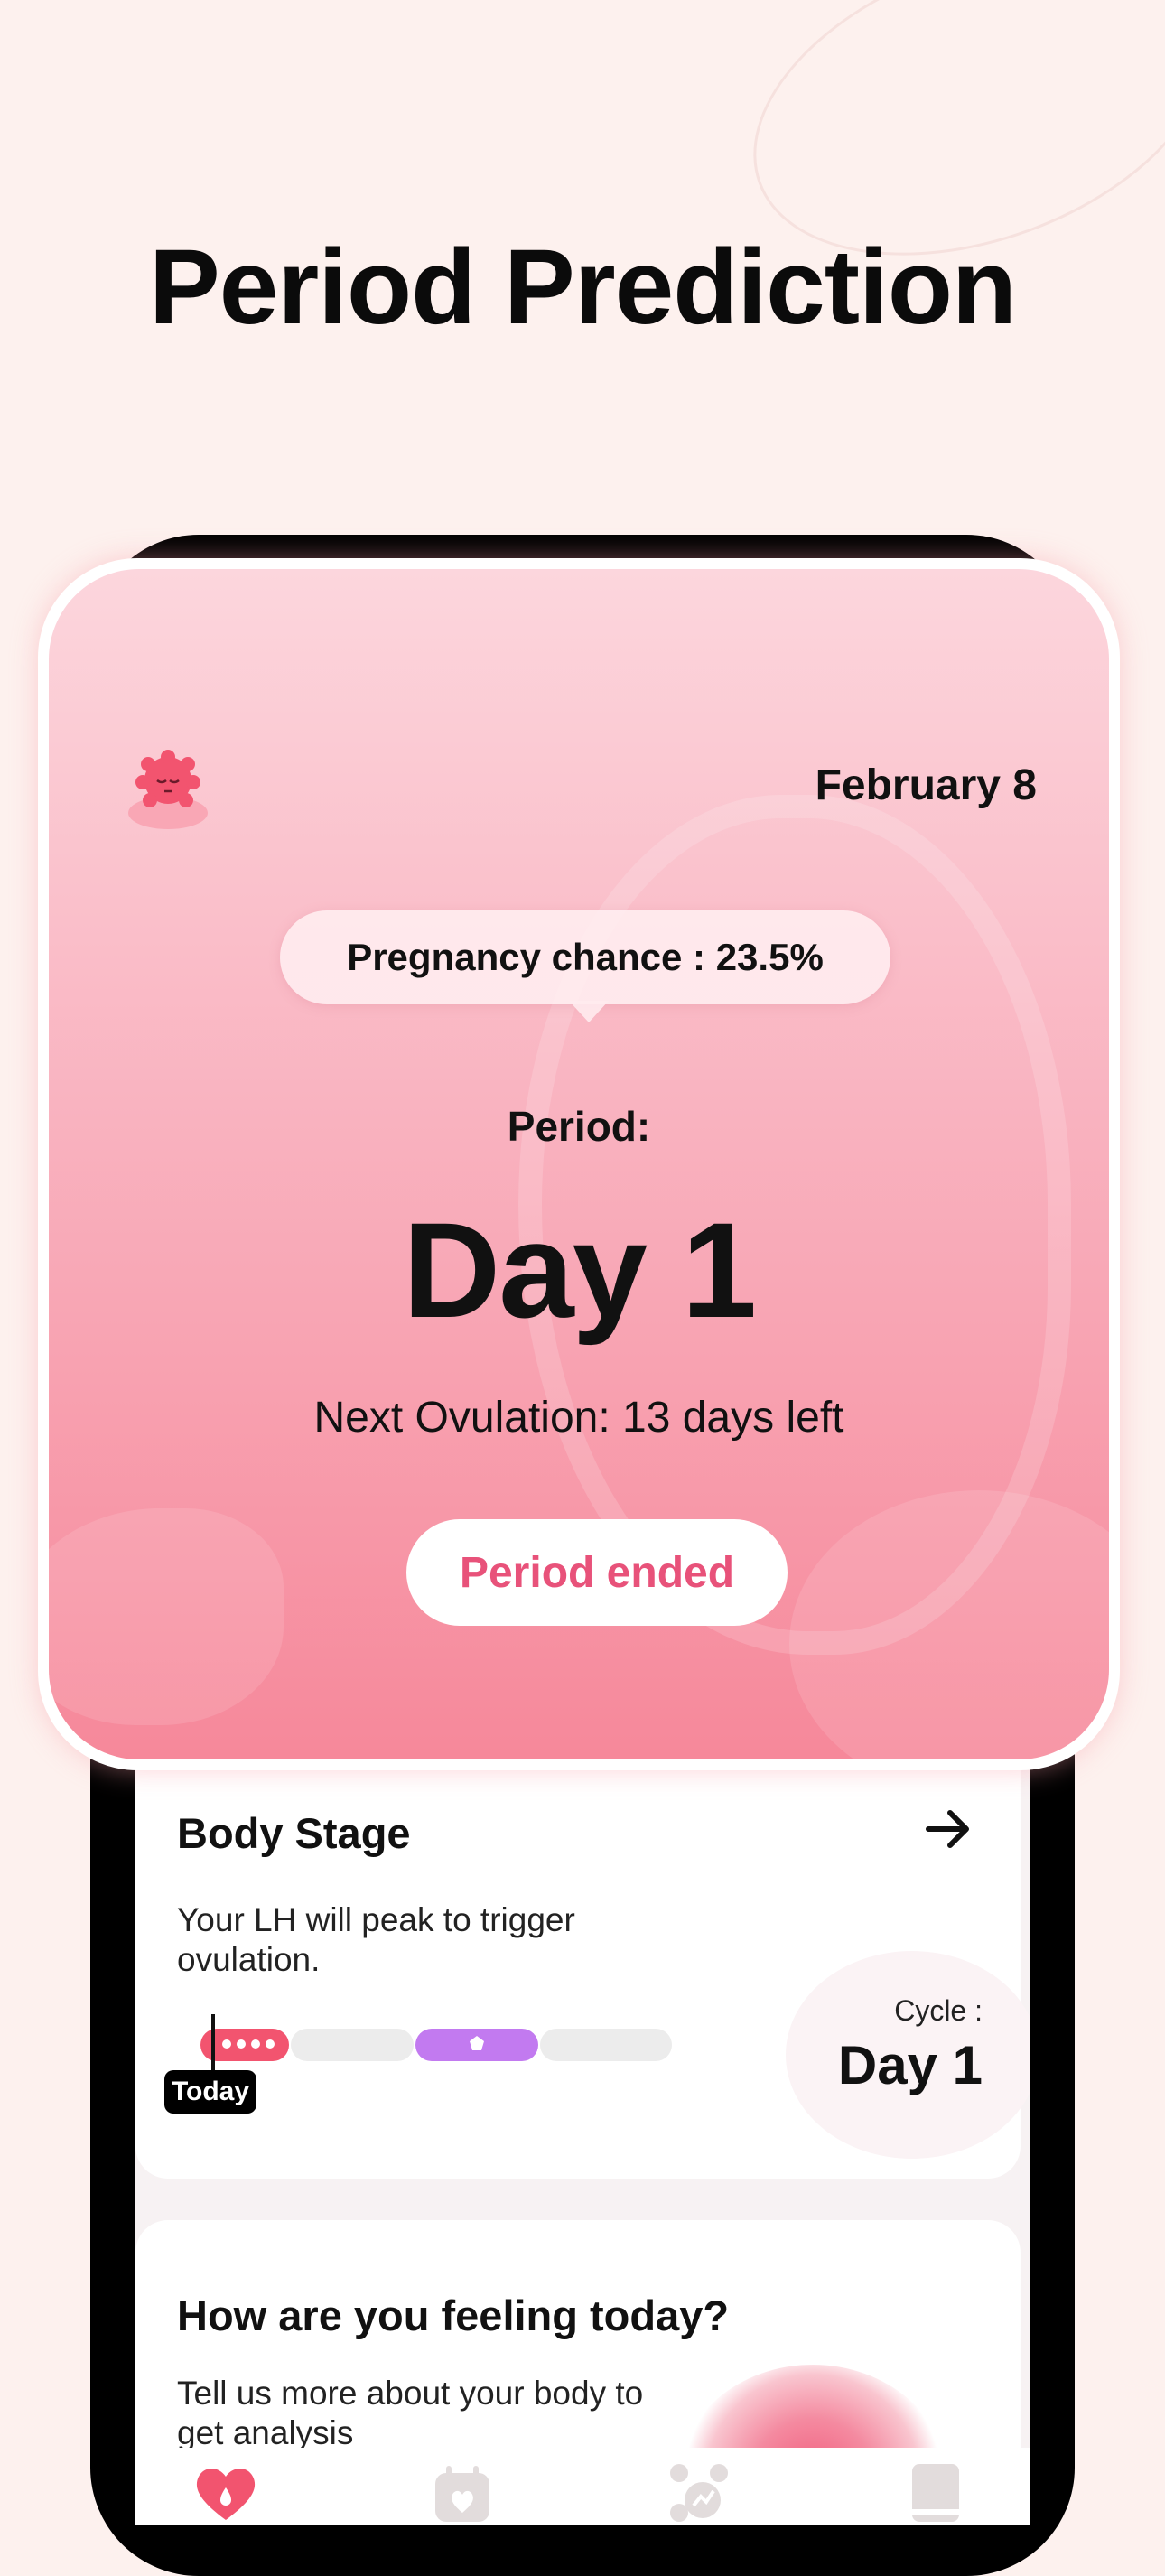  I want to click on current-date: February 8, so click(926, 785).